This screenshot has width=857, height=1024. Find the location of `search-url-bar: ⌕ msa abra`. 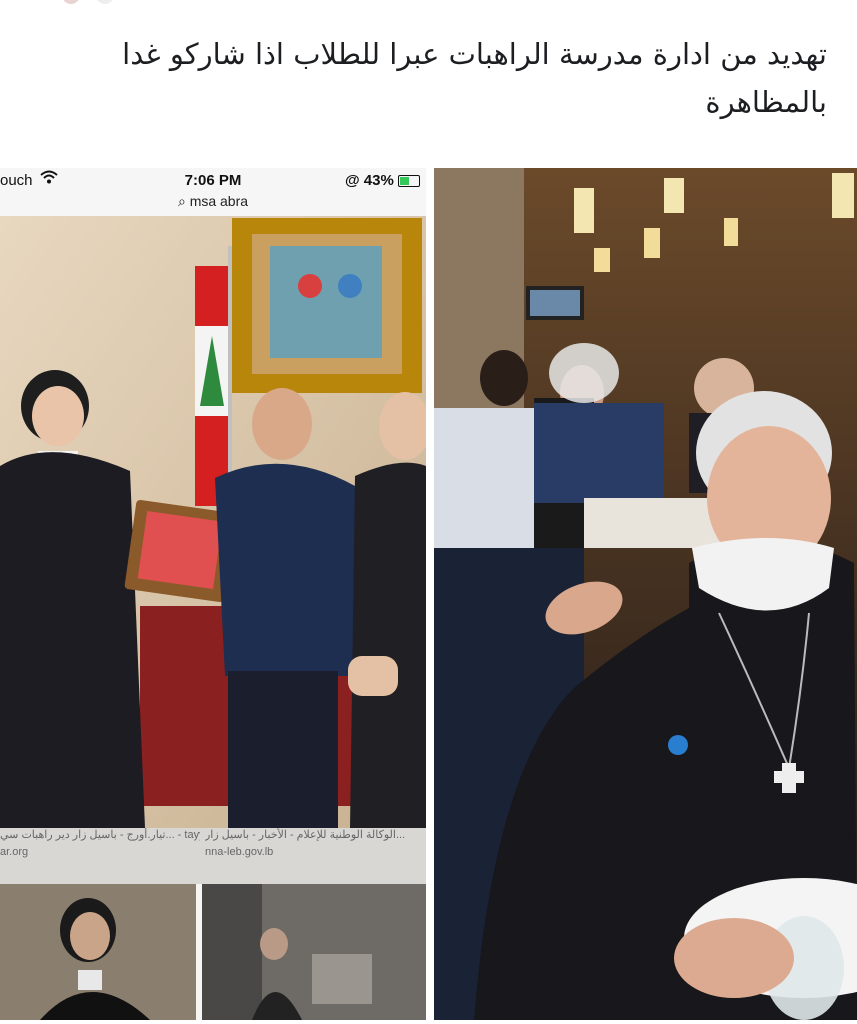

search-url-bar: ⌕ msa abra is located at coordinates (213, 201).